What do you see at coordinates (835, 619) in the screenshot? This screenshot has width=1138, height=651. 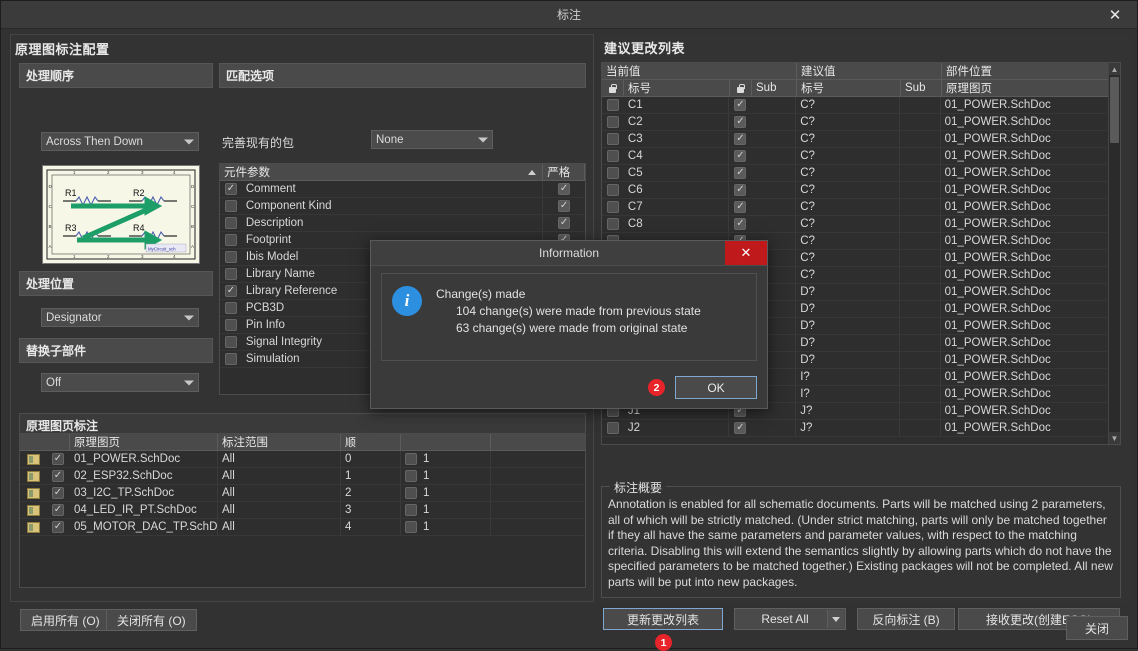 I see `reset-all-dropdown-icon` at bounding box center [835, 619].